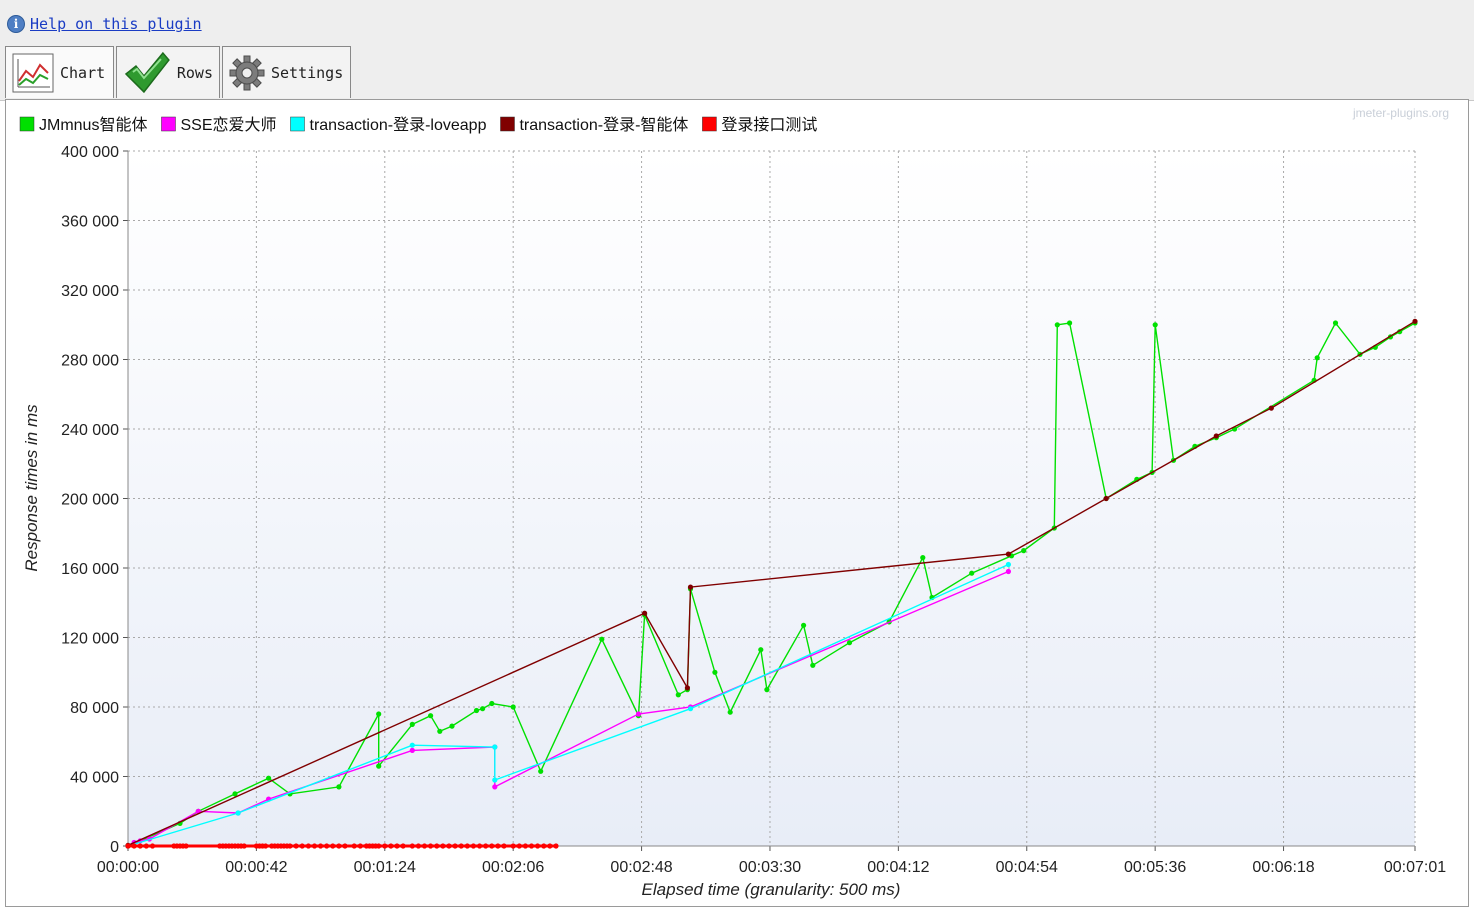 The width and height of the screenshot is (1474, 912). I want to click on x-tick-label: 00:04:12, so click(898, 867).